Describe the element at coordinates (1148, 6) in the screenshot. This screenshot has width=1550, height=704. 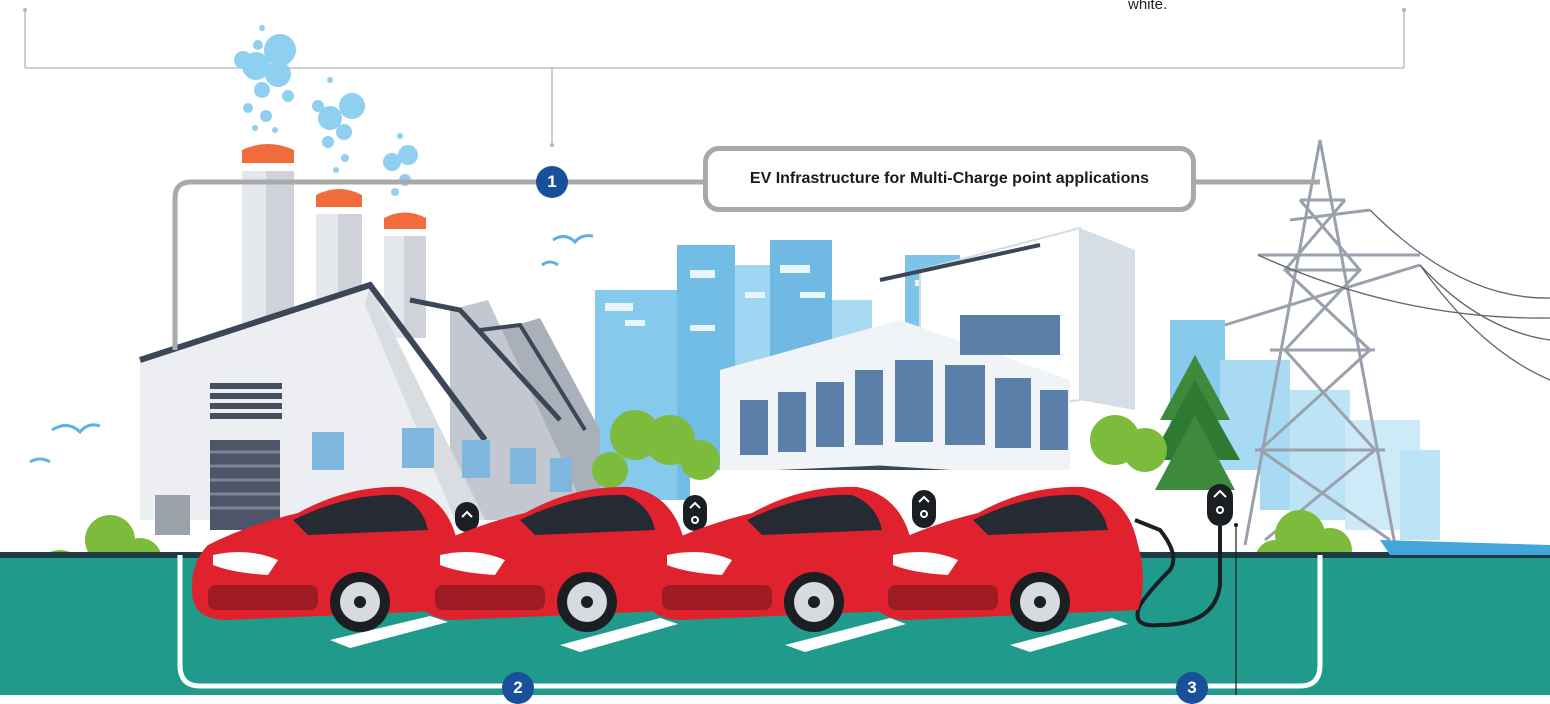
I see `clipped-note-text: white.` at that location.